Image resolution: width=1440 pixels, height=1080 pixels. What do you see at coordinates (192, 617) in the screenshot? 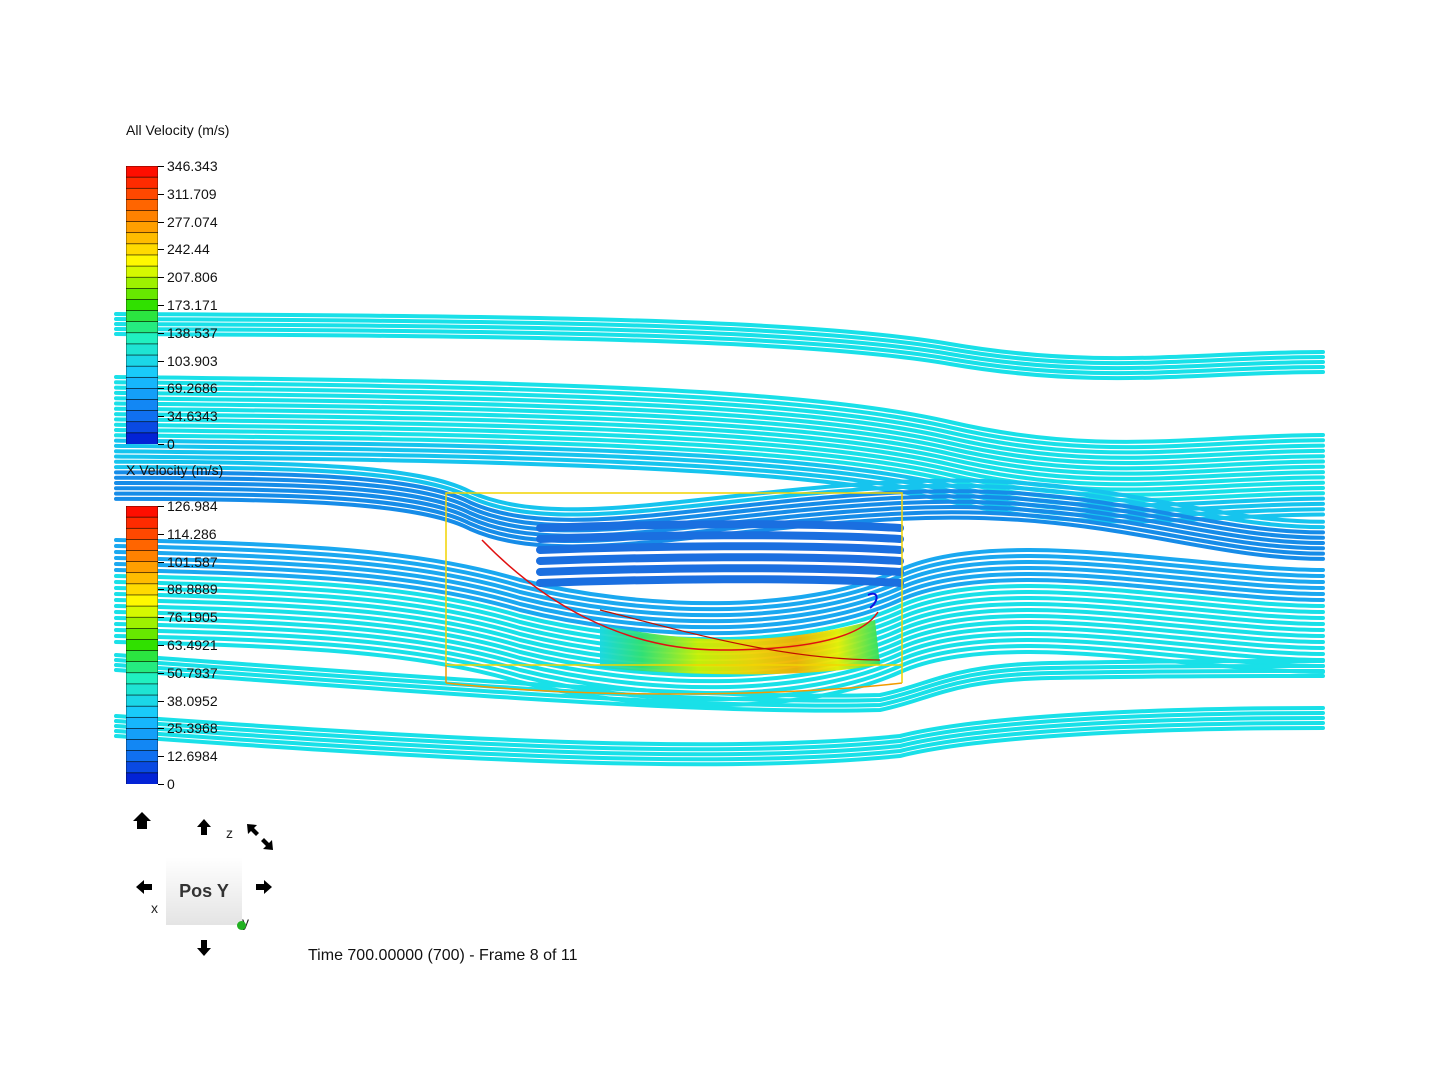
I see `colorbar-tick-label: 76.1905` at bounding box center [192, 617].